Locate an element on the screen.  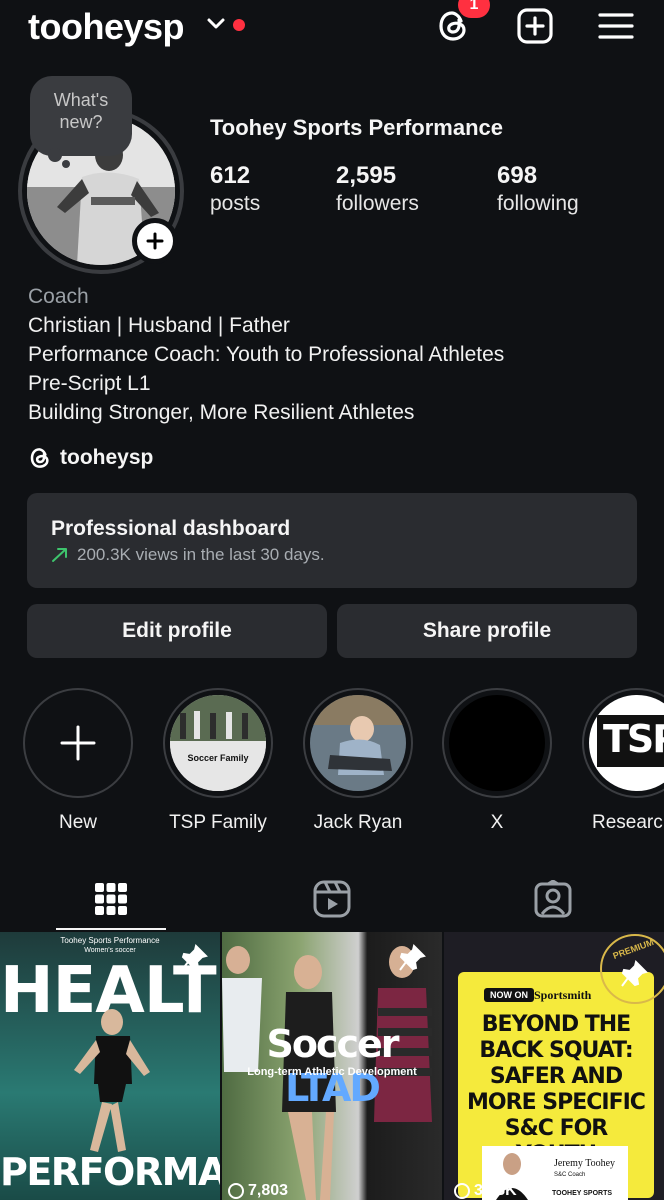
plus-icon is located at coordinates (78, 743).